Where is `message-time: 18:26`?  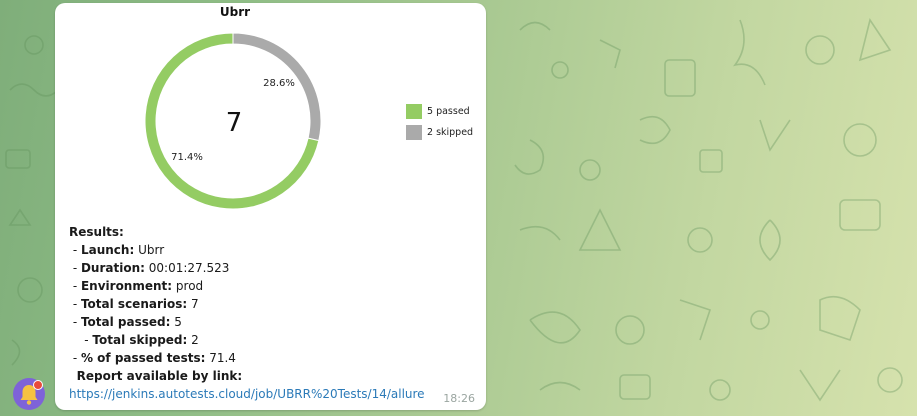
message-time: 18:26 is located at coordinates (459, 398).